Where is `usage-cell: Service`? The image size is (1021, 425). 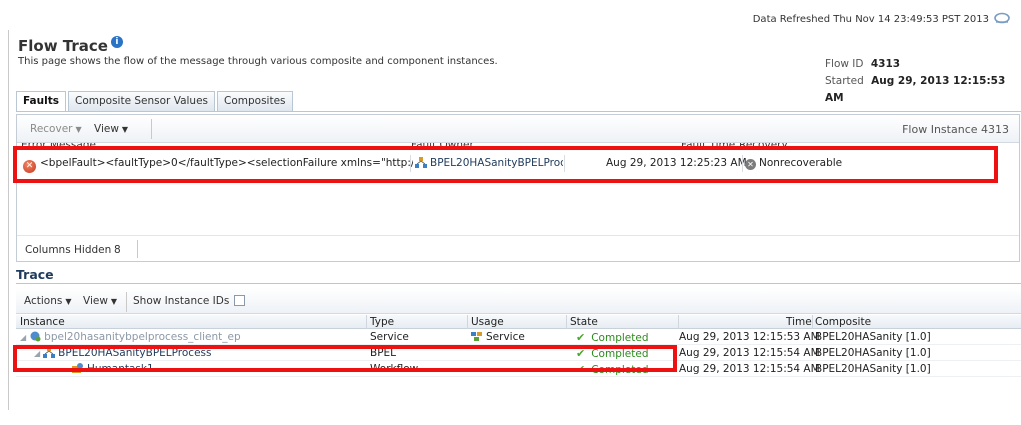 usage-cell: Service is located at coordinates (498, 337).